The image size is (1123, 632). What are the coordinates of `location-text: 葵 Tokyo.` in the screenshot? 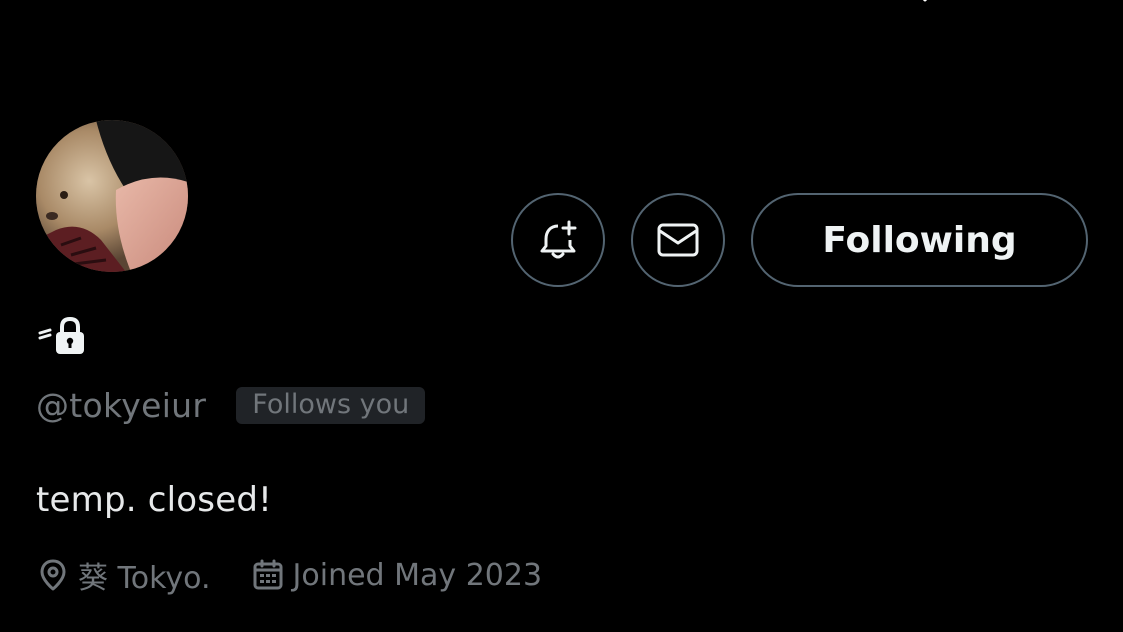 It's located at (144, 578).